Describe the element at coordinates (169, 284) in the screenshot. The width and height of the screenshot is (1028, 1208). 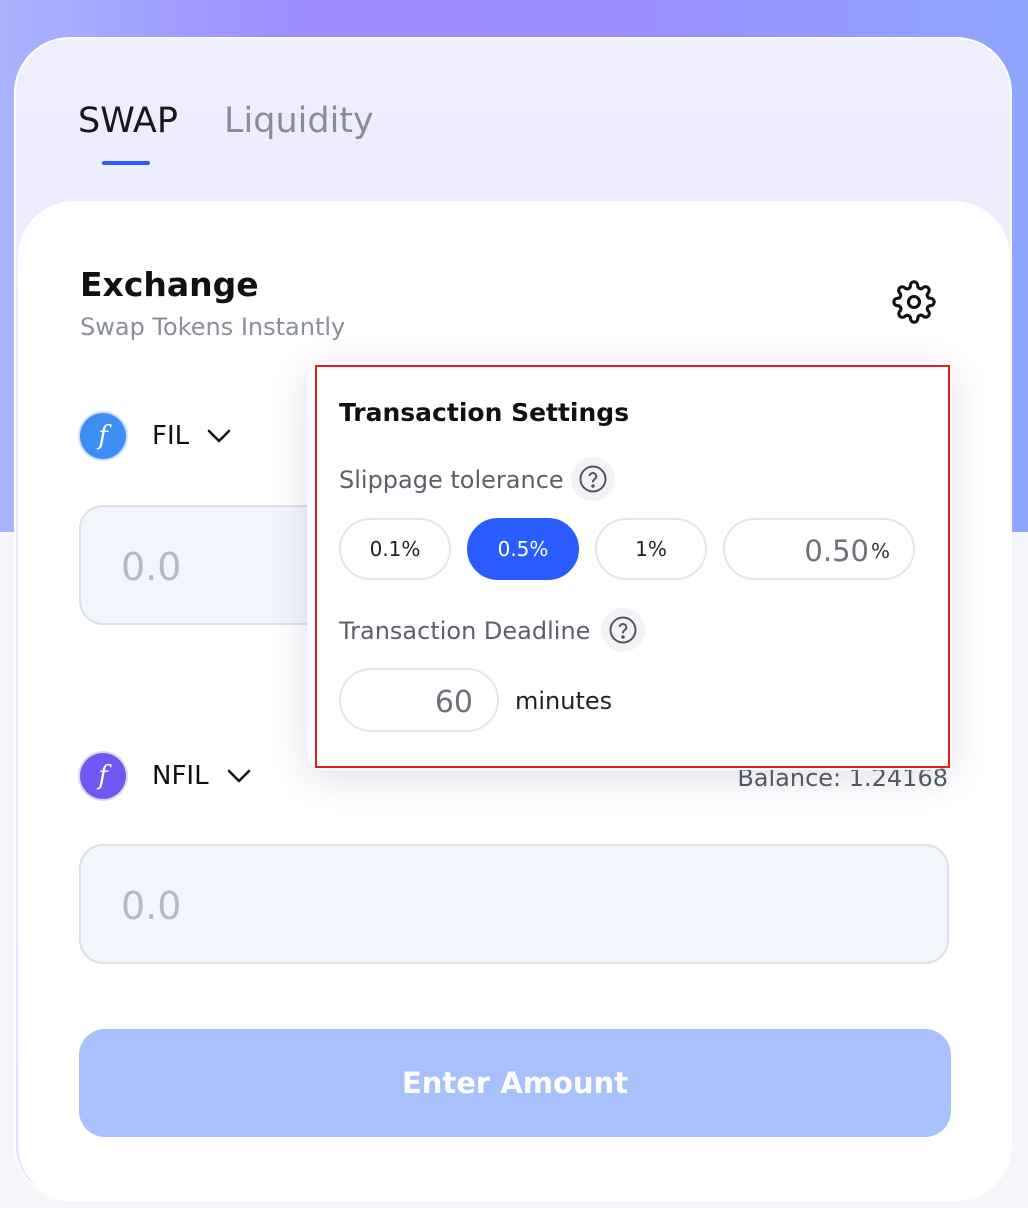
I see `page-title: Exchange` at that location.